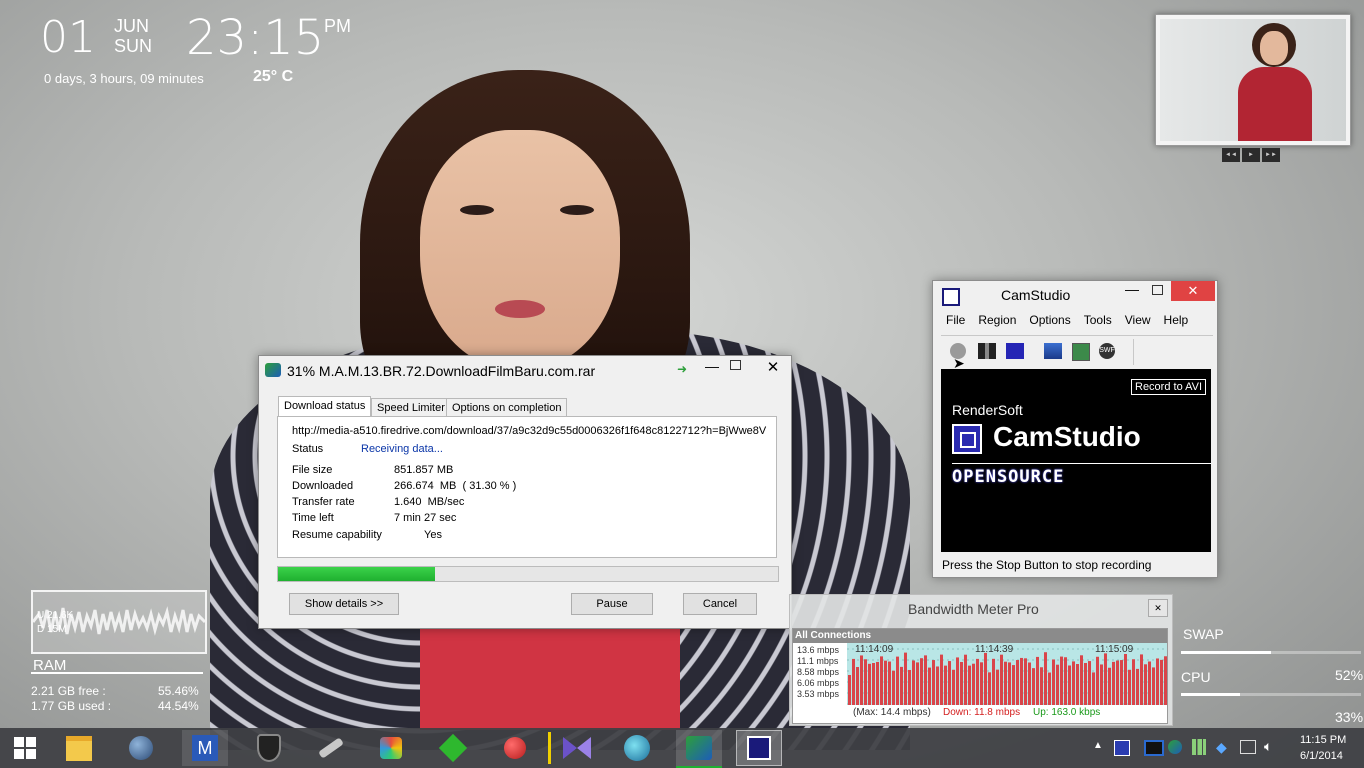 The image size is (1364, 768). What do you see at coordinates (453, 748) in the screenshot?
I see `f-app-icon` at bounding box center [453, 748].